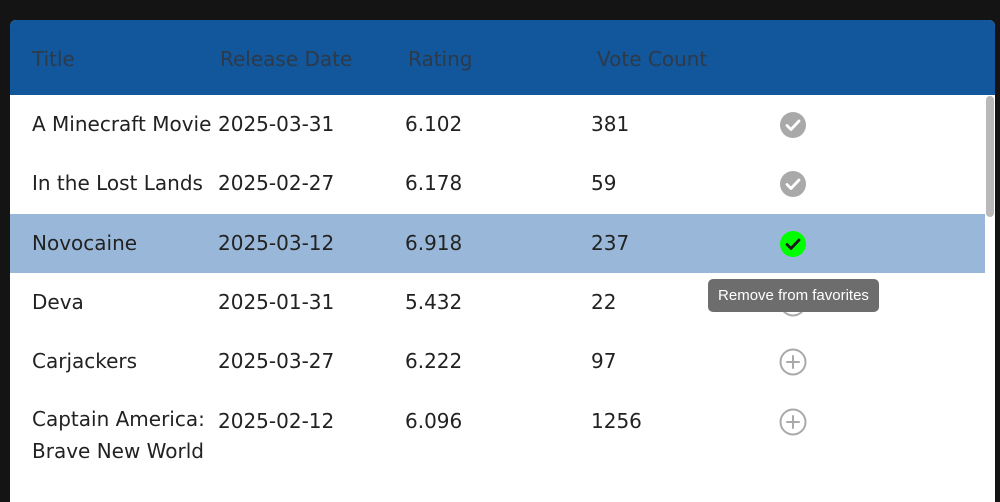  I want to click on cell-title: Carjackers, so click(85, 361).